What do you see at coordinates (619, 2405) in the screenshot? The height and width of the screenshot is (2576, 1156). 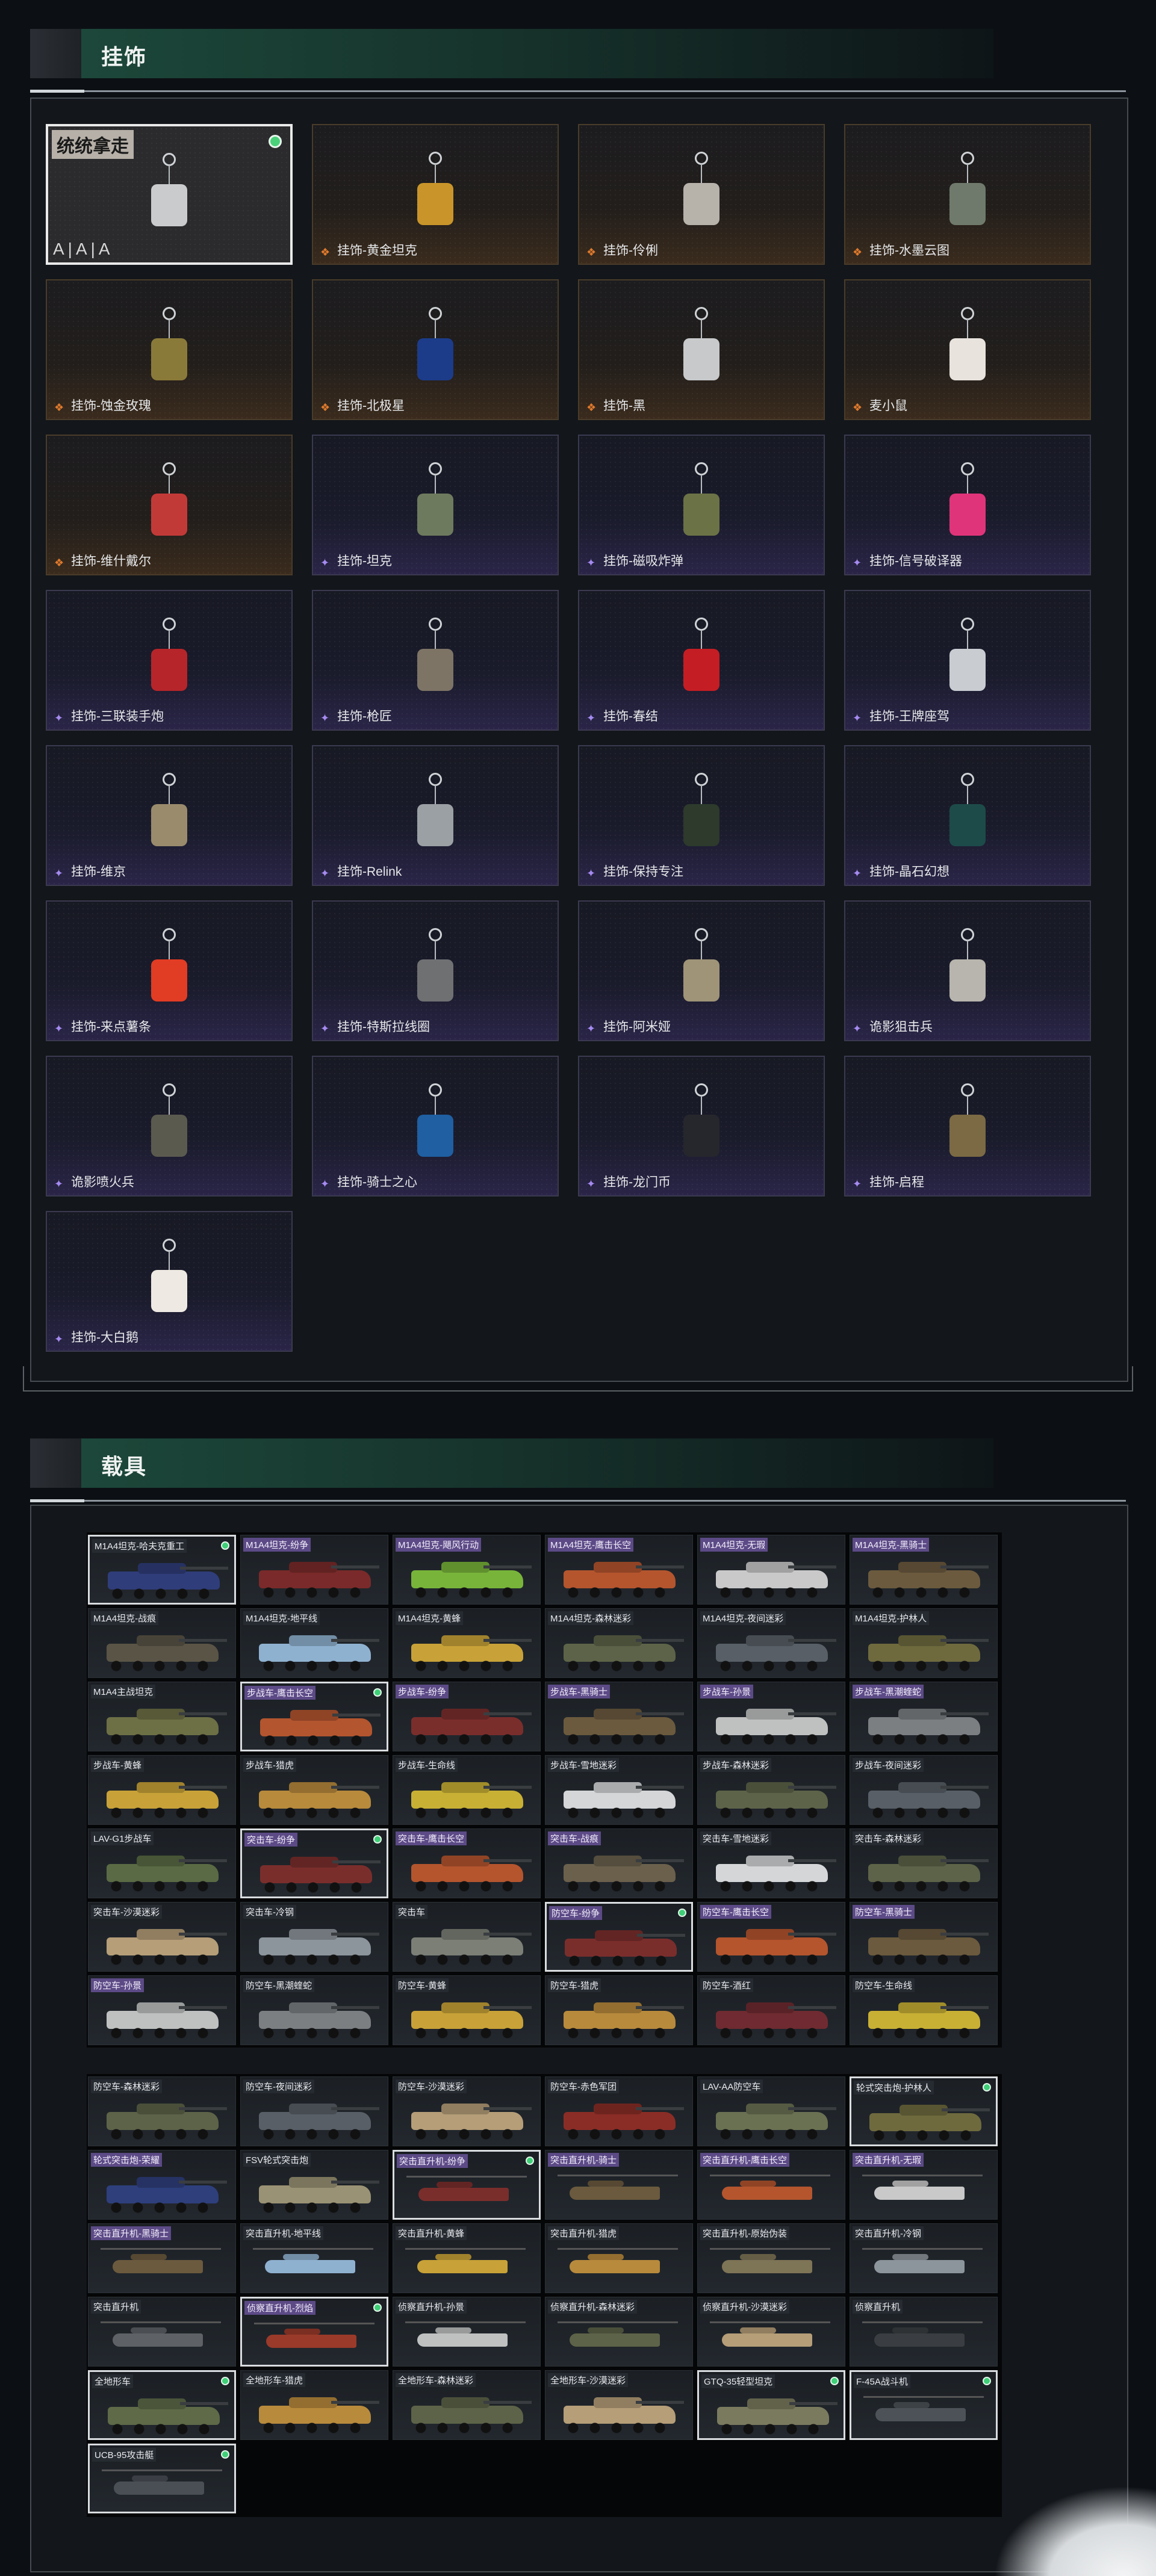 I see `vehicle-tile: 全地形车-沙漠迷彩` at bounding box center [619, 2405].